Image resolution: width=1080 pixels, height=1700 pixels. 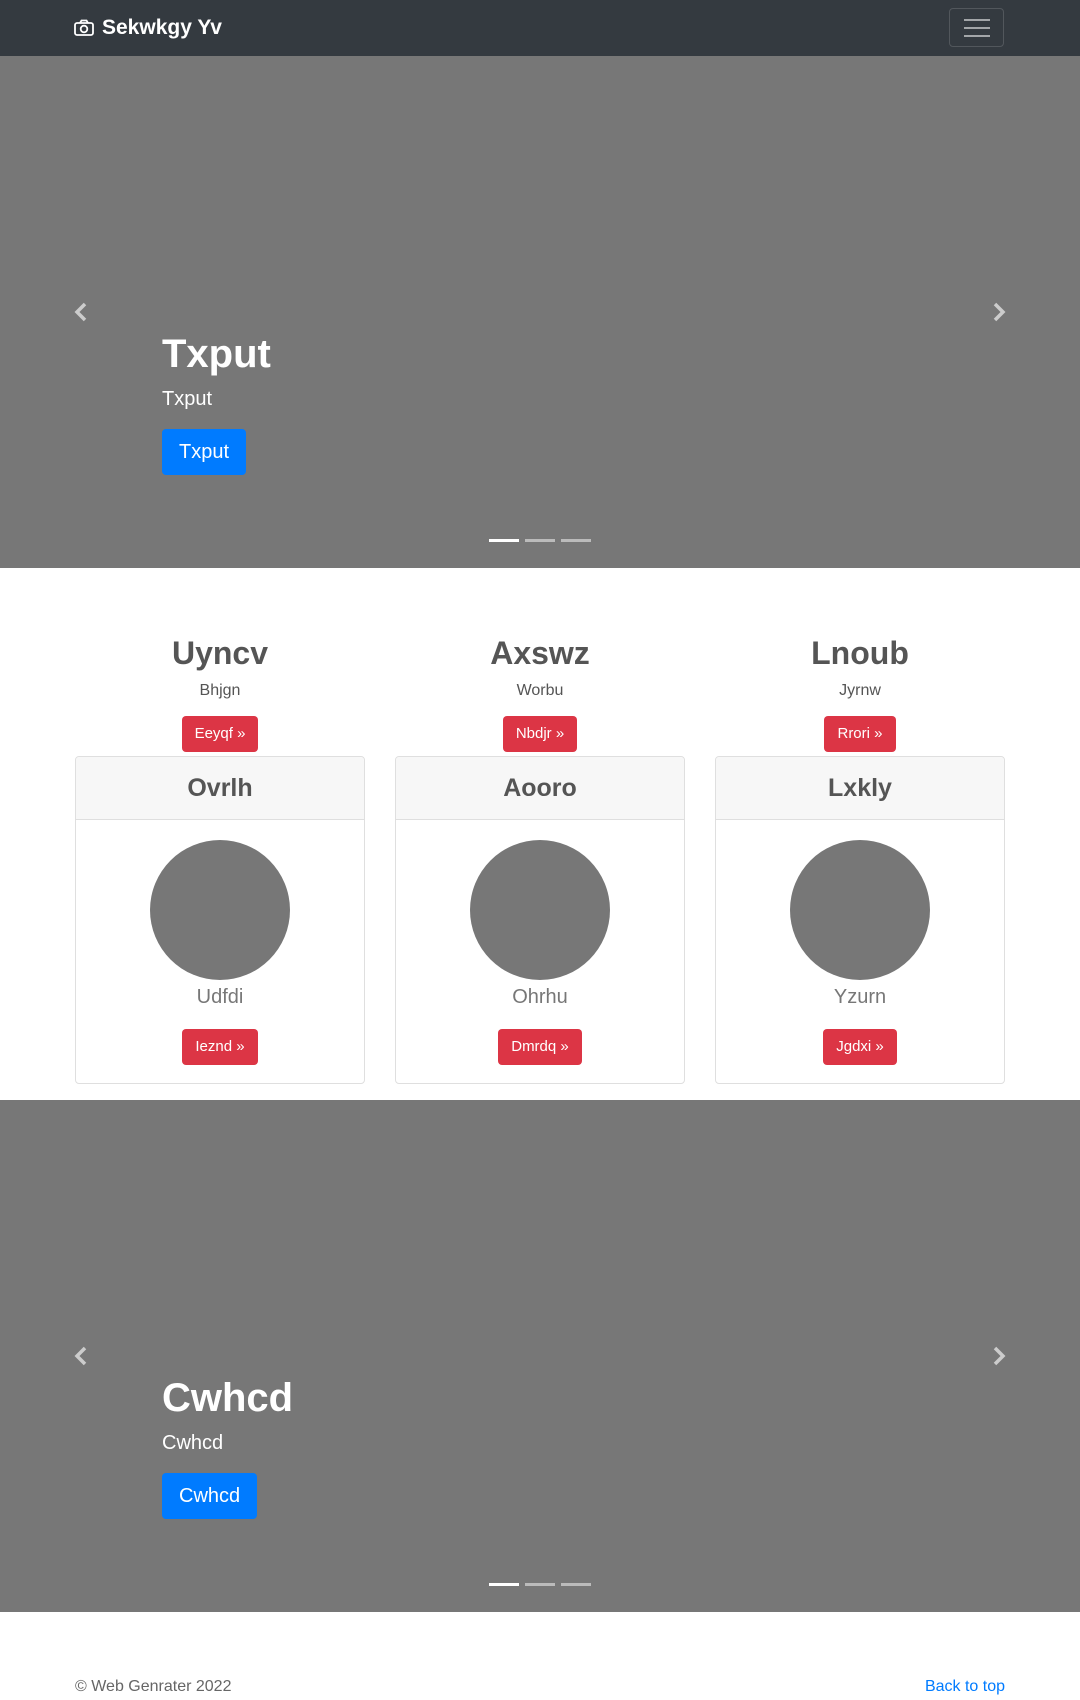 I want to click on card-name: Ohrhu, so click(x=540, y=997).